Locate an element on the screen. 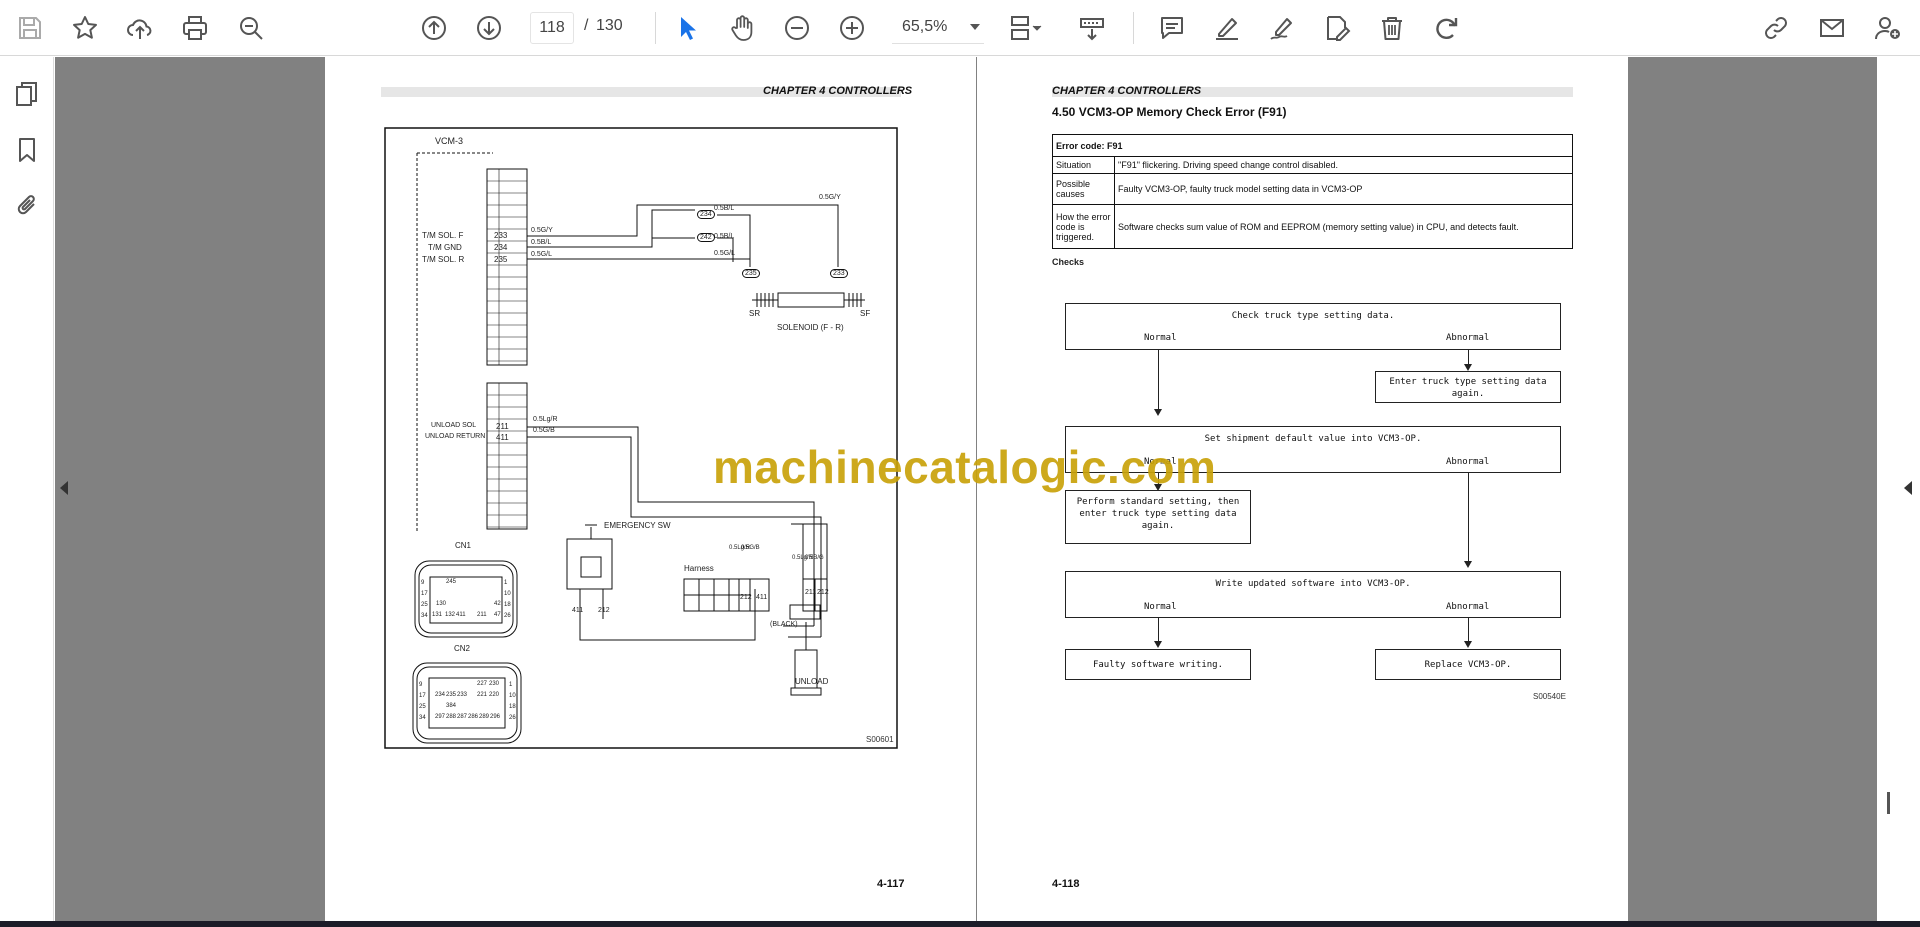 The height and width of the screenshot is (927, 1920). scrollbar-thumb is located at coordinates (1888, 803).